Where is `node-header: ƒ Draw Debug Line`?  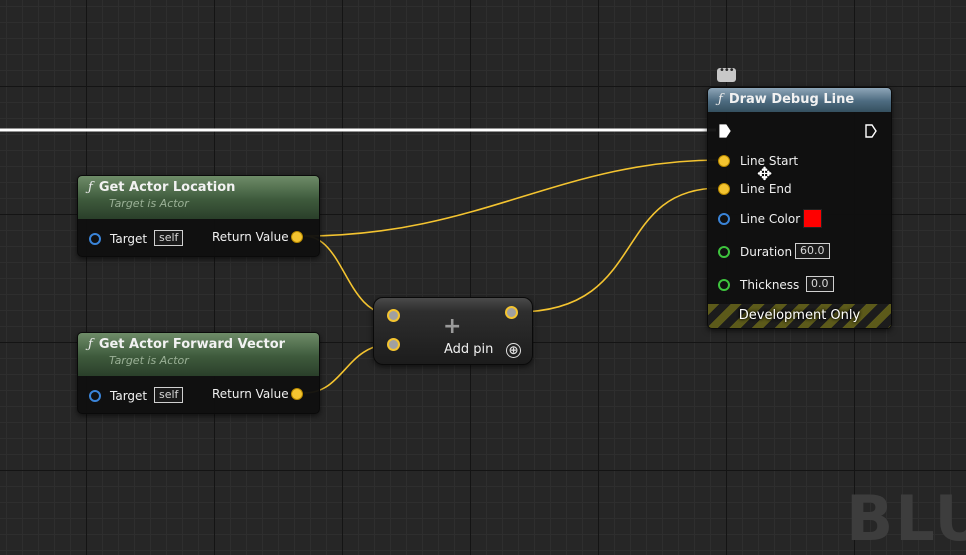
node-header: ƒ Draw Debug Line is located at coordinates (799, 100).